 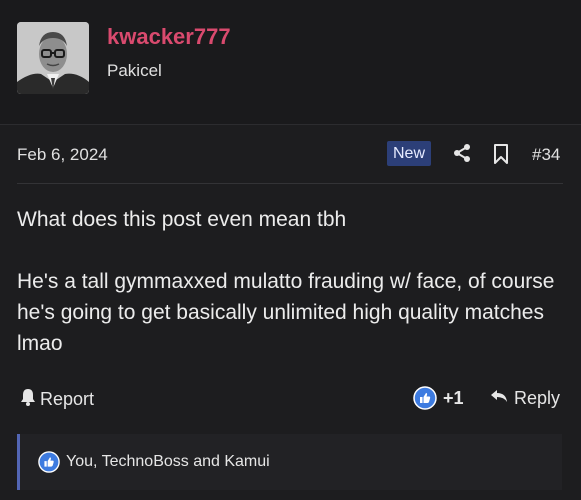 I want to click on bell-icon, so click(x=28, y=399).